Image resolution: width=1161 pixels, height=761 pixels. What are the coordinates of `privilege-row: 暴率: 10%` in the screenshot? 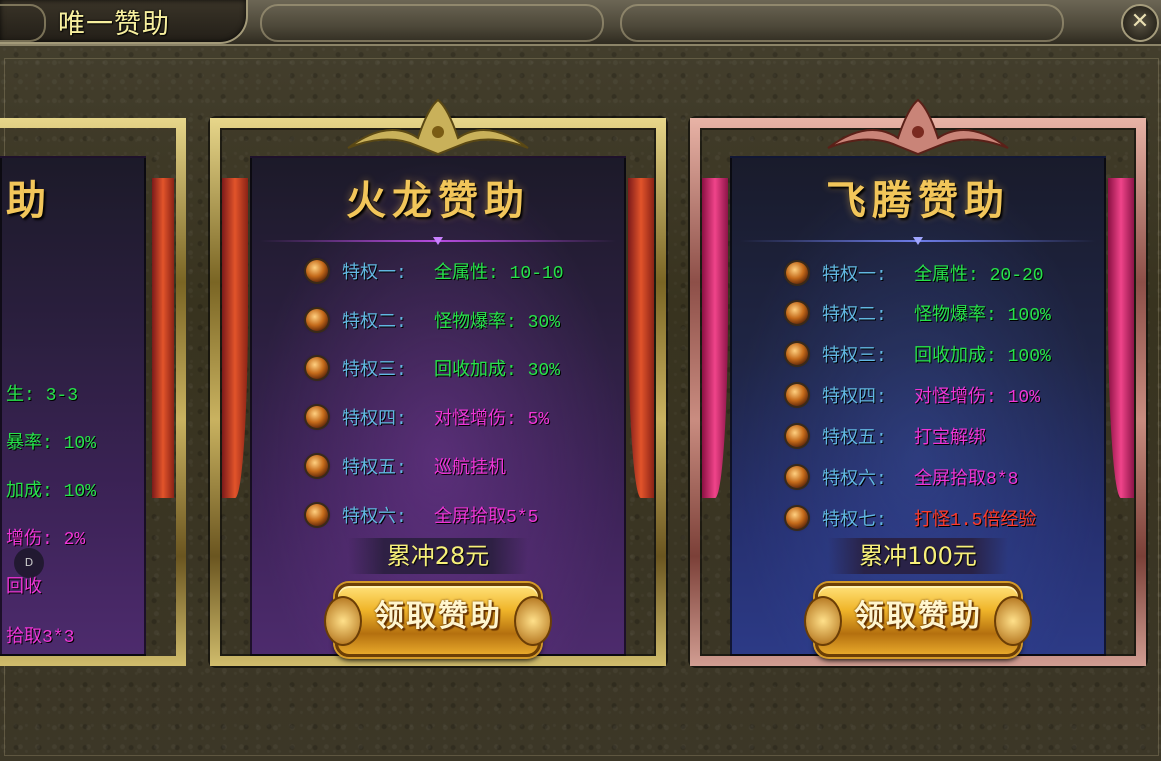 It's located at (51, 444).